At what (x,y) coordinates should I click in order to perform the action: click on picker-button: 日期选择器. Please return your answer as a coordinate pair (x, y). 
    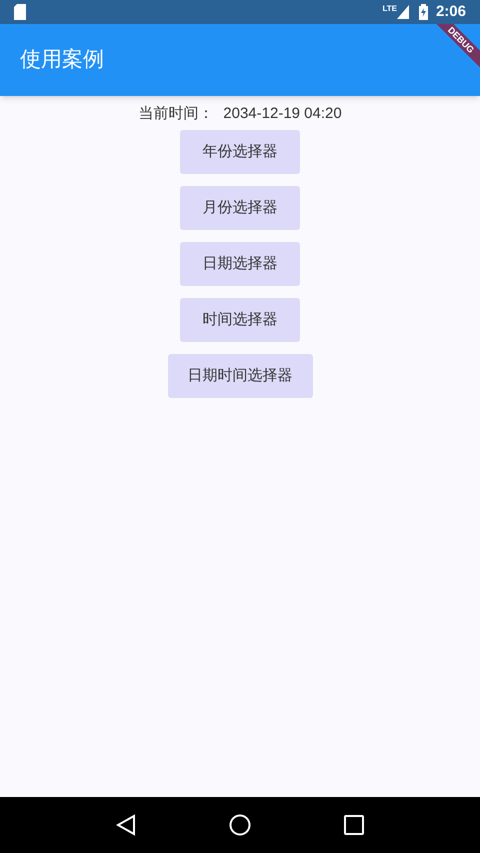
    Looking at the image, I should click on (240, 264).